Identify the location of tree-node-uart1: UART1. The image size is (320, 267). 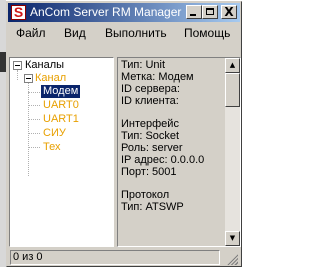
(61, 119).